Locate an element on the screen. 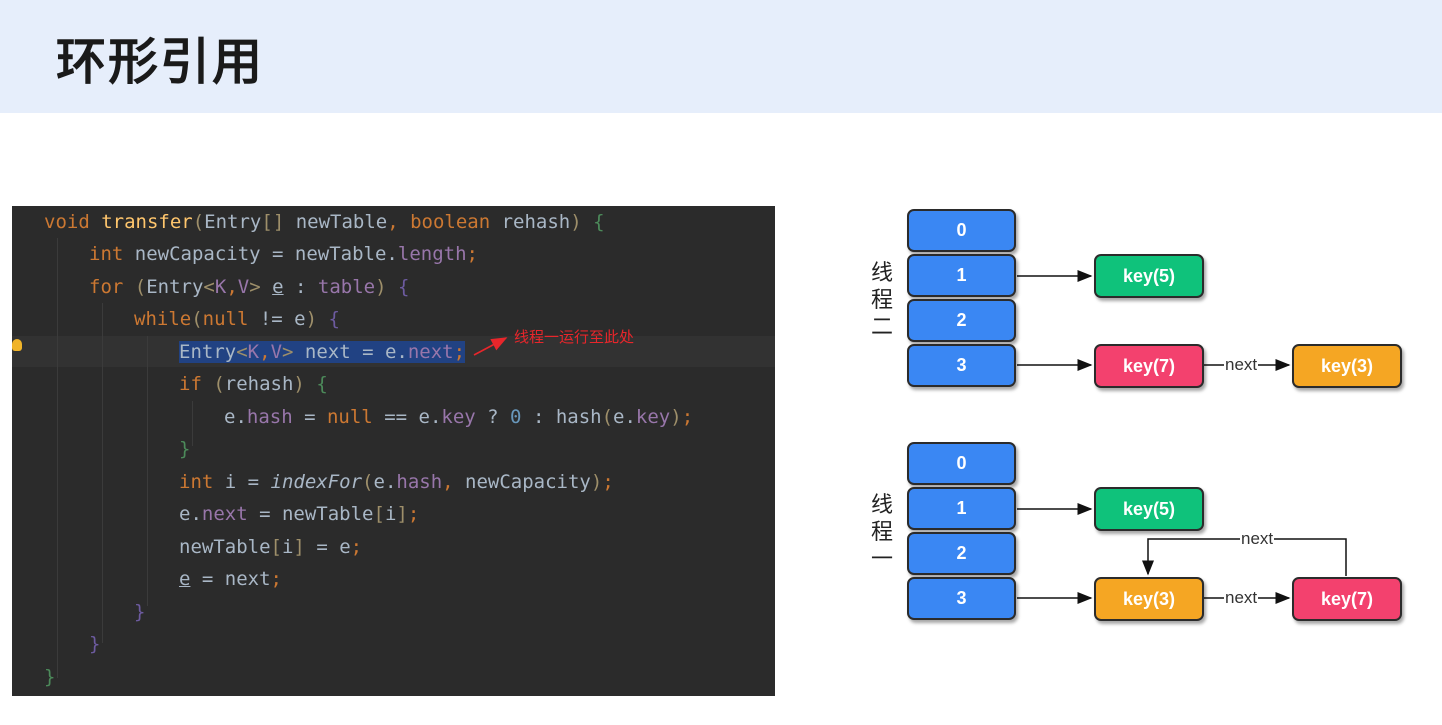 This screenshot has width=1442, height=725. thread-label-bottom: 线 程 一 is located at coordinates (882, 532).